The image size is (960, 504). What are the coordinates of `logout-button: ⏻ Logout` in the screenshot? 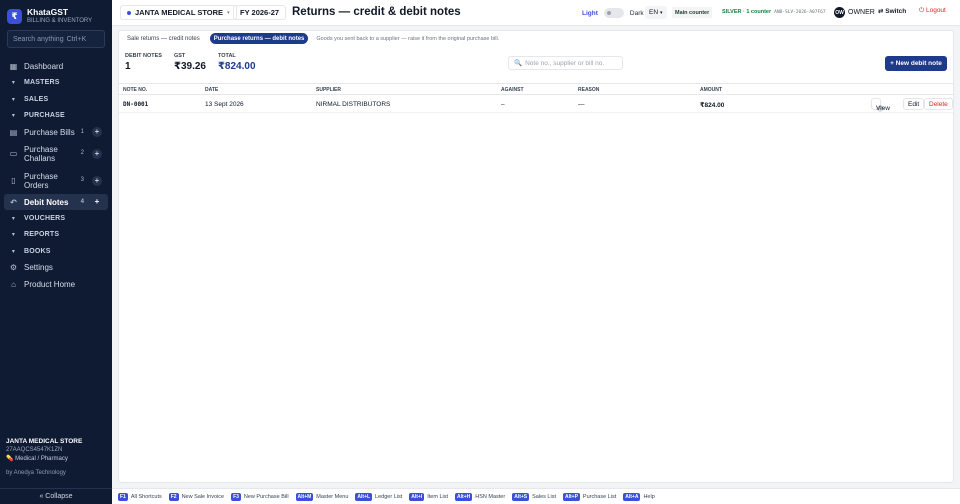 It's located at (932, 11).